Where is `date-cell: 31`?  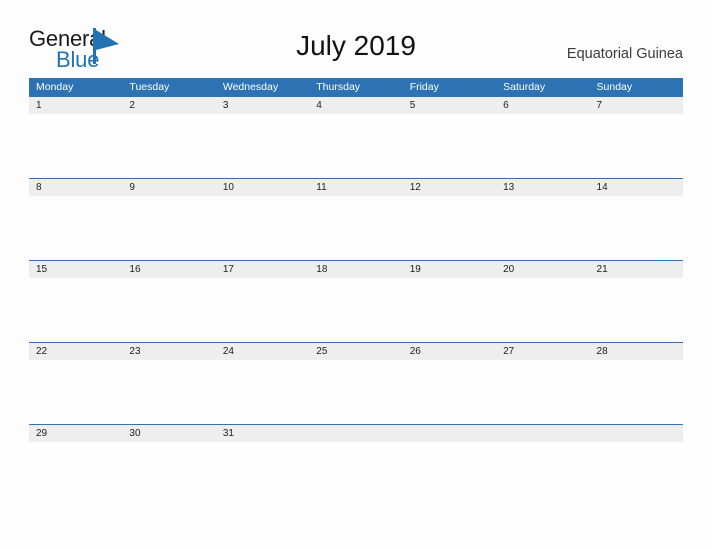 date-cell: 31 is located at coordinates (262, 433).